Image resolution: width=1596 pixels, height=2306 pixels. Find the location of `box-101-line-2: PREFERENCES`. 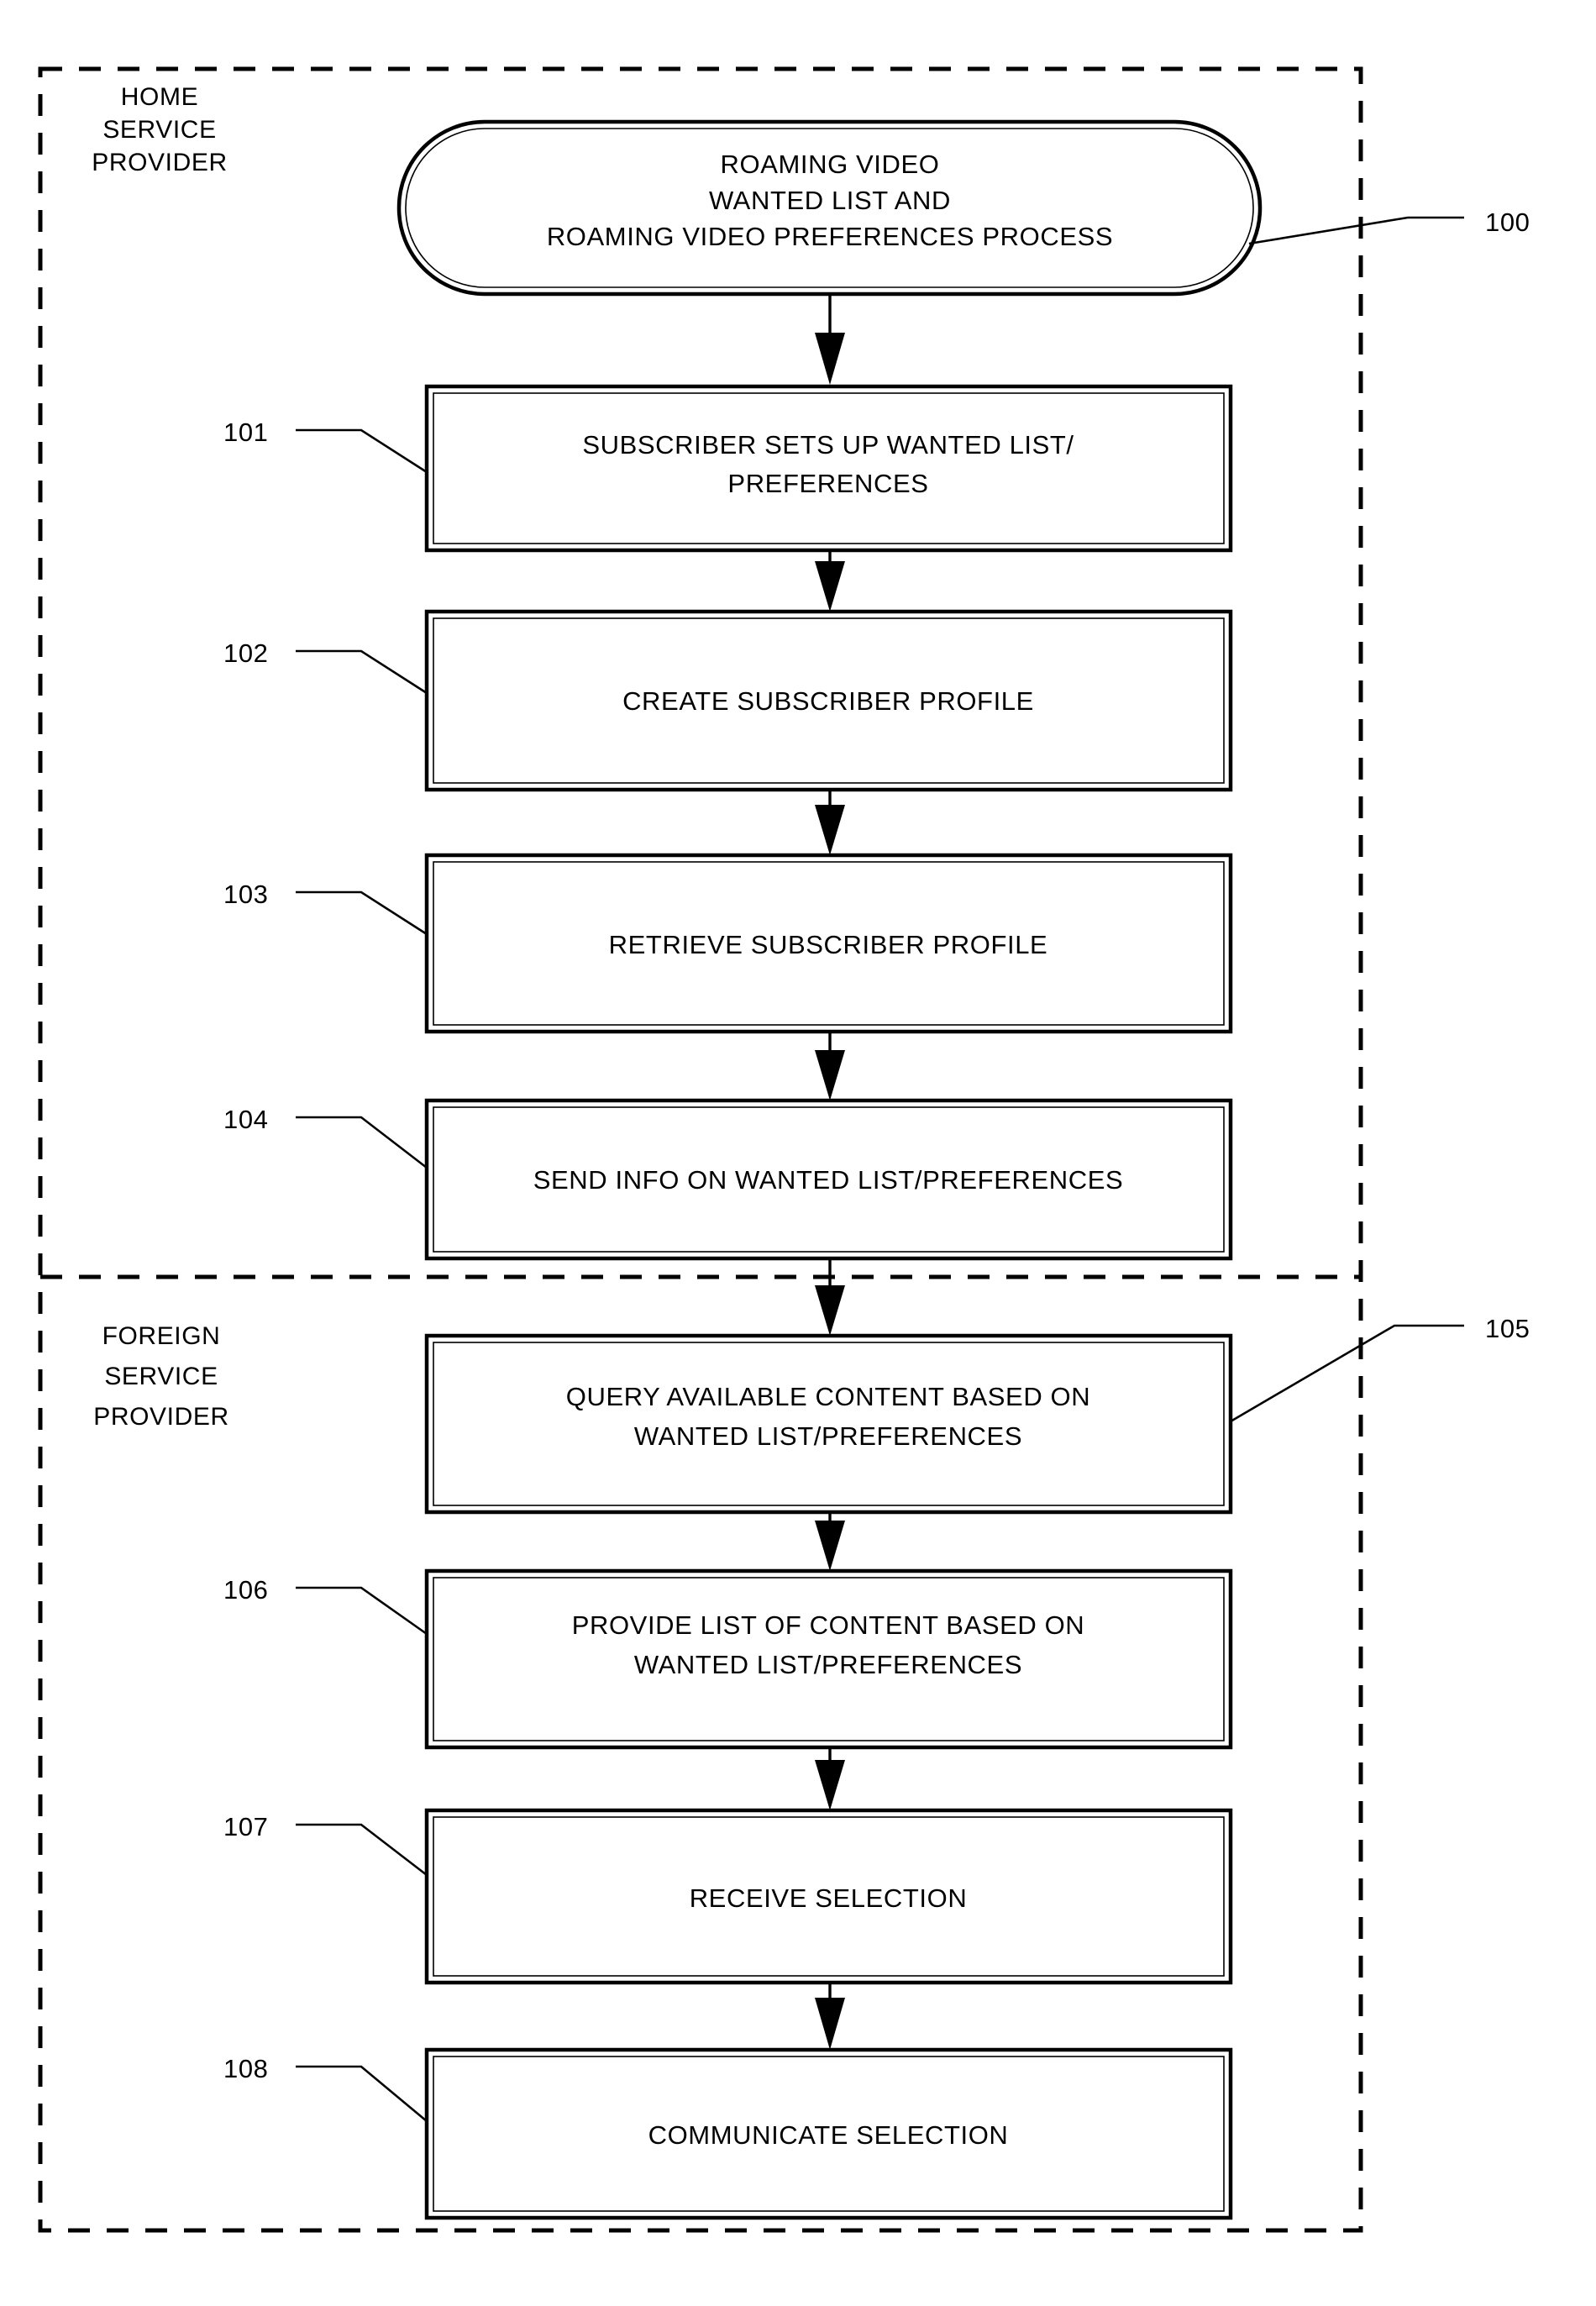

box-101-line-2: PREFERENCES is located at coordinates (827, 483).